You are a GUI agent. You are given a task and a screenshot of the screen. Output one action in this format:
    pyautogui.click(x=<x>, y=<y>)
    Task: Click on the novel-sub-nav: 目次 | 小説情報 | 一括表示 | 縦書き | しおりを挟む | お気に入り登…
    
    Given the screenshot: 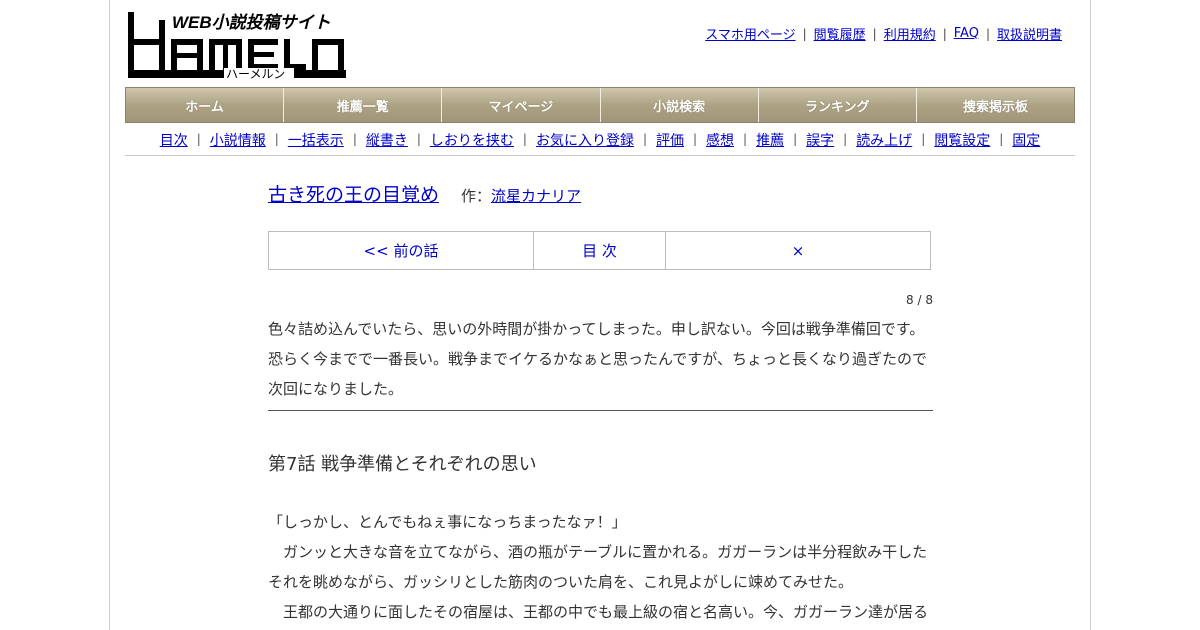 What is the action you would take?
    pyautogui.click(x=600, y=141)
    